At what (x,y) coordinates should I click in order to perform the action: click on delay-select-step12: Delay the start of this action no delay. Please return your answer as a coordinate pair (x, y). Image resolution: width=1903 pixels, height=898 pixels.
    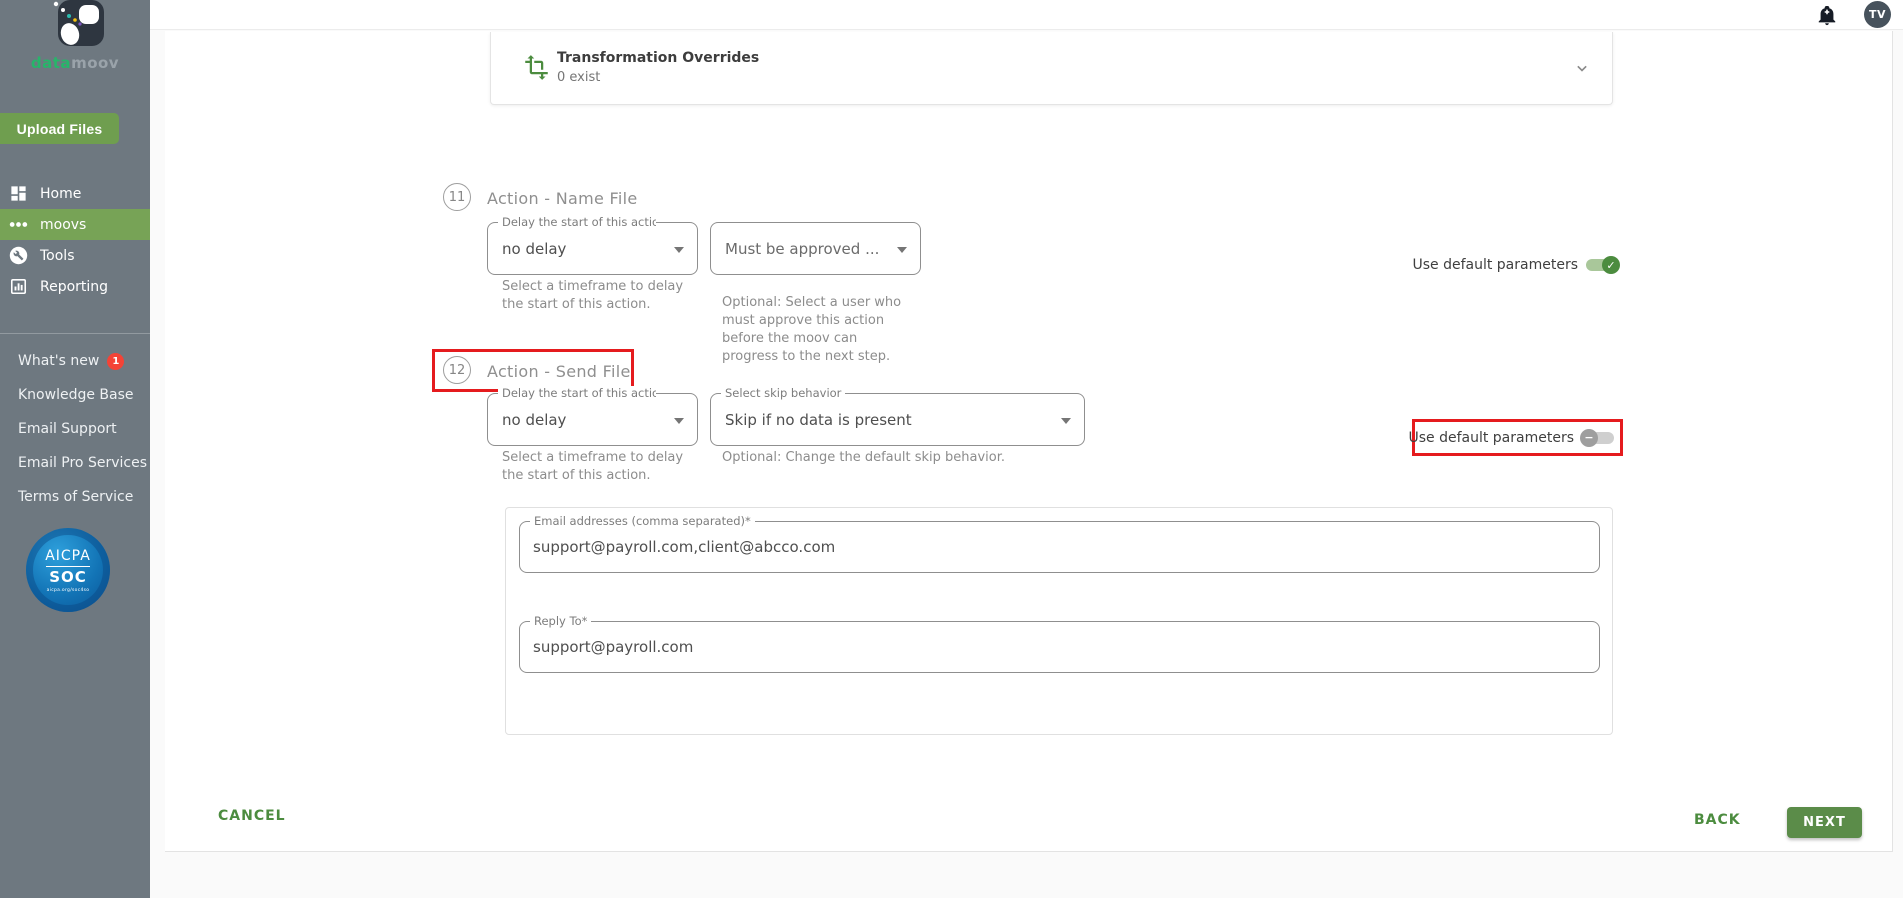
    Looking at the image, I should click on (592, 416).